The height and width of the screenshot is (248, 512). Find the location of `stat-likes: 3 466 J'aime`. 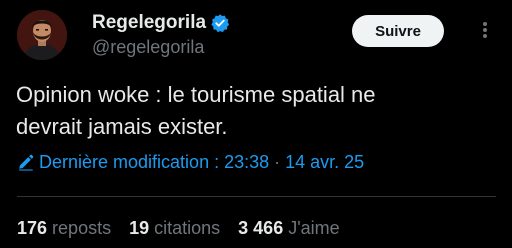

stat-likes: 3 466 J'aime is located at coordinates (289, 228).